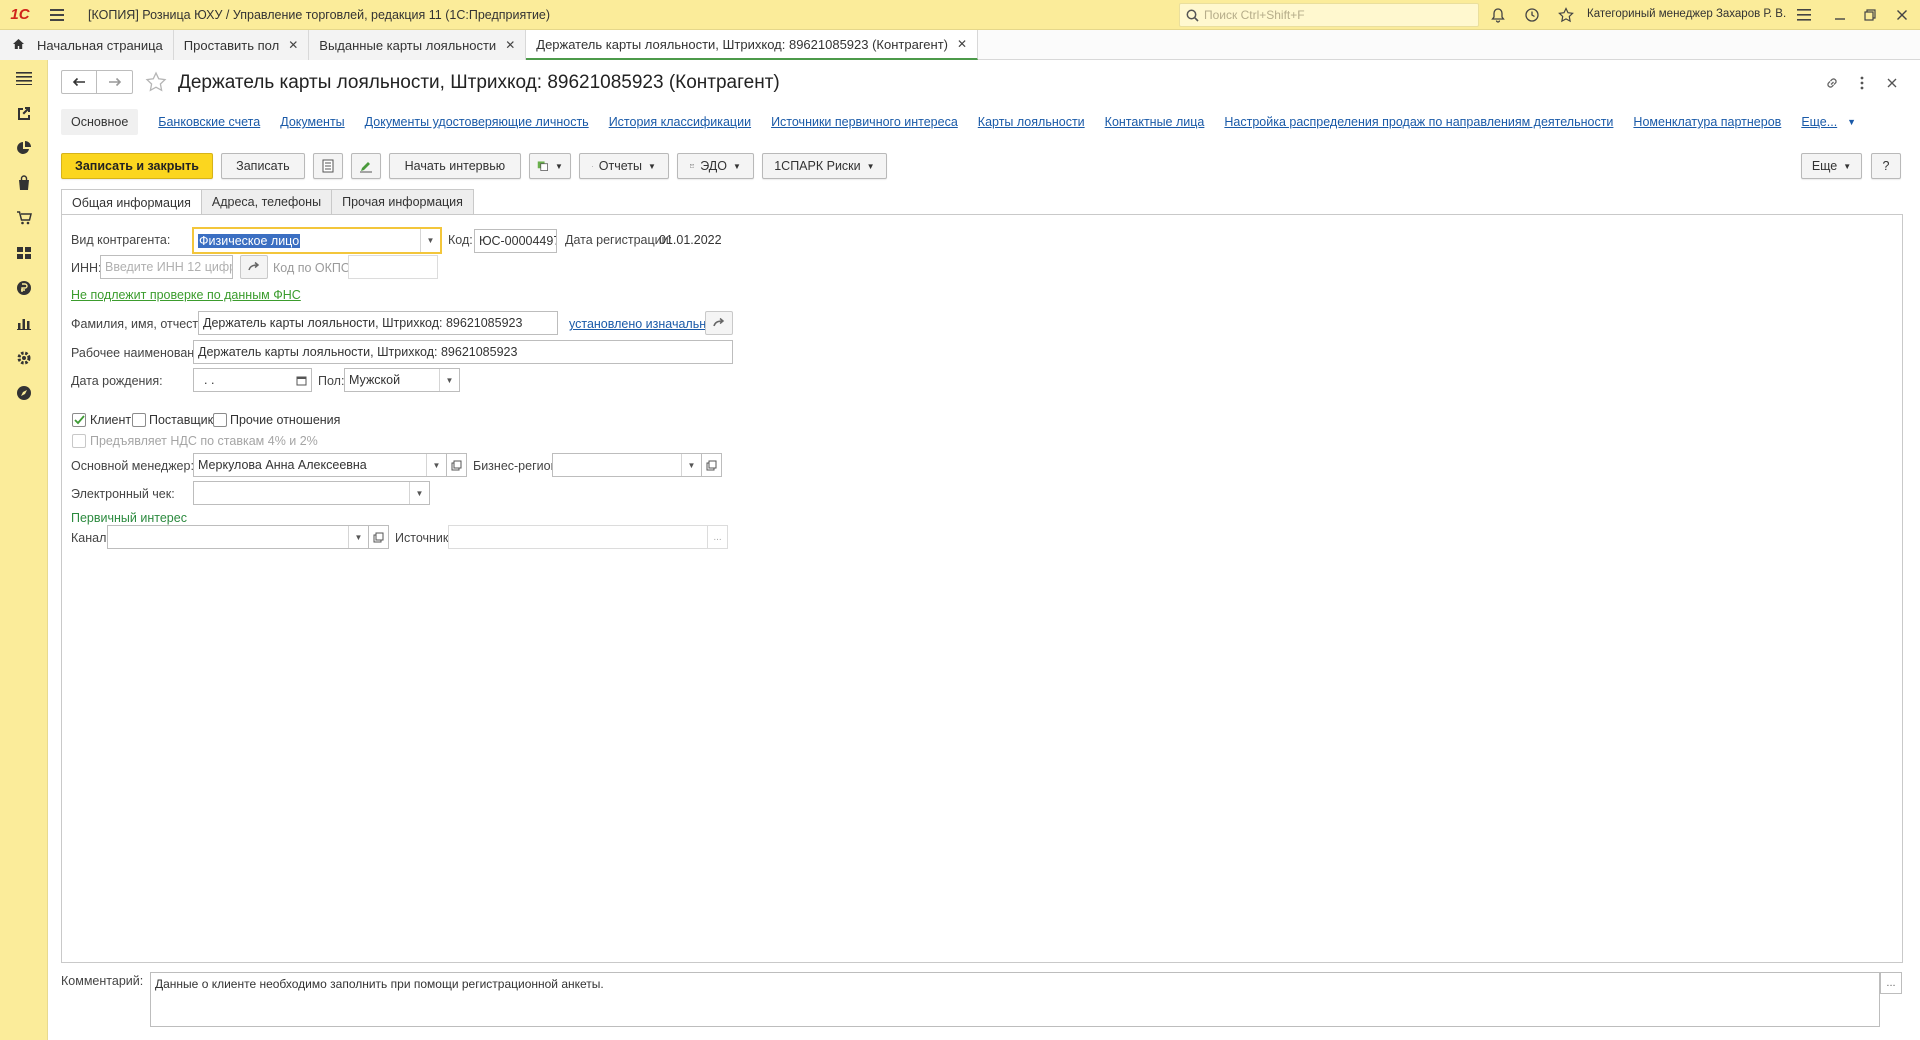 Image resolution: width=1920 pixels, height=1040 pixels. I want to click on business-region-select: ▼, so click(627, 465).